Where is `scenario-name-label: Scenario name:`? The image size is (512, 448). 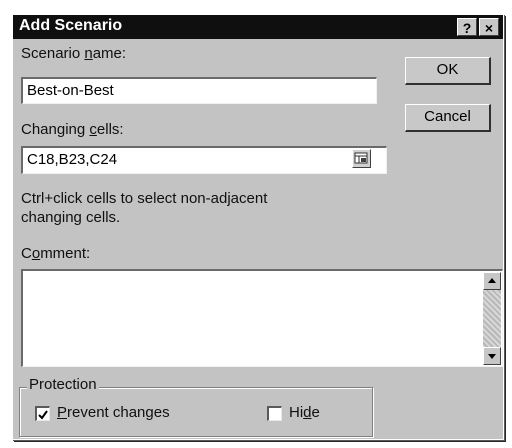
scenario-name-label: Scenario name: is located at coordinates (74, 53).